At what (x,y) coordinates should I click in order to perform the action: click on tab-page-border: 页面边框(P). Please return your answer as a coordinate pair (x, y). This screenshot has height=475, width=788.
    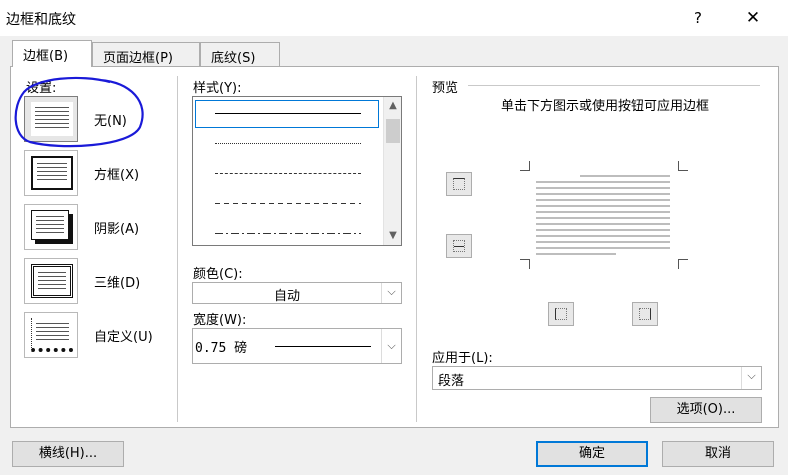
    Looking at the image, I should click on (146, 54).